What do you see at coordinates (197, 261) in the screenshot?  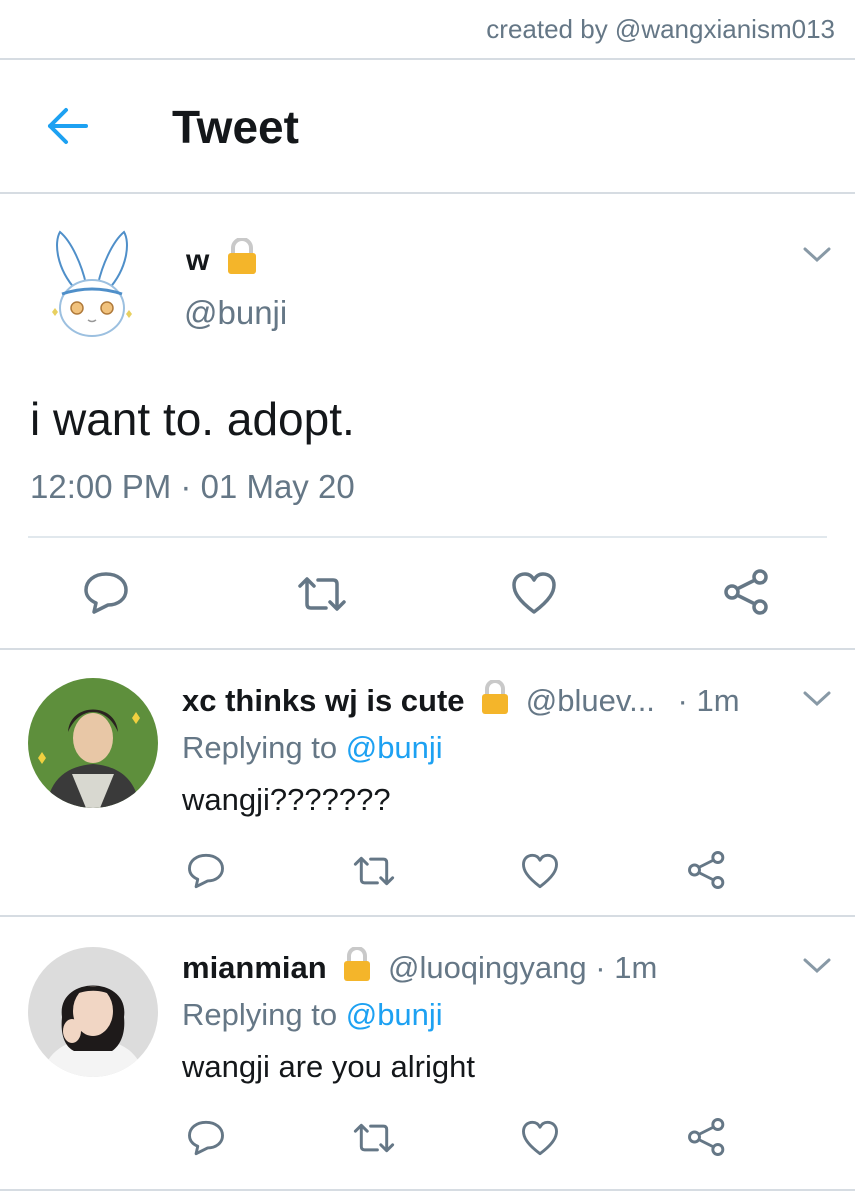 I see `author-name: w` at bounding box center [197, 261].